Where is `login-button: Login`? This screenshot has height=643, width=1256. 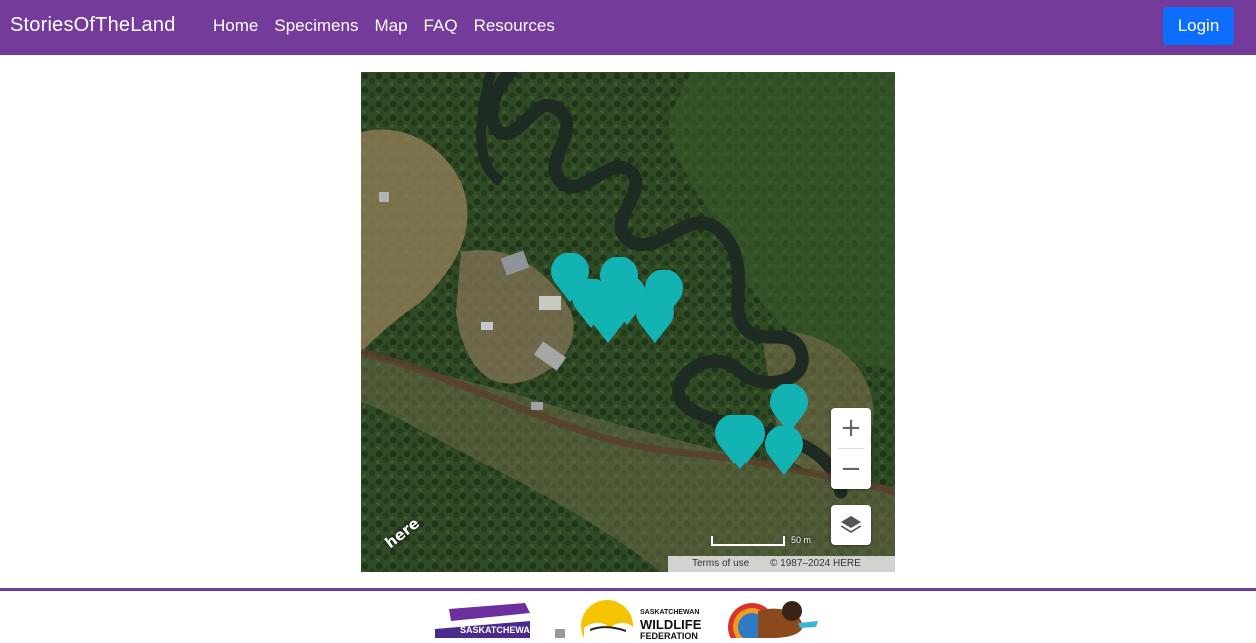 login-button: Login is located at coordinates (1198, 26).